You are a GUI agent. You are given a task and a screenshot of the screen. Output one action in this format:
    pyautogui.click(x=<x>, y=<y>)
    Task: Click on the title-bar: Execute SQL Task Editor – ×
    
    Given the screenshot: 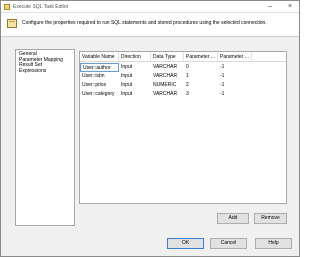 What is the action you would take?
    pyautogui.click(x=150, y=7)
    